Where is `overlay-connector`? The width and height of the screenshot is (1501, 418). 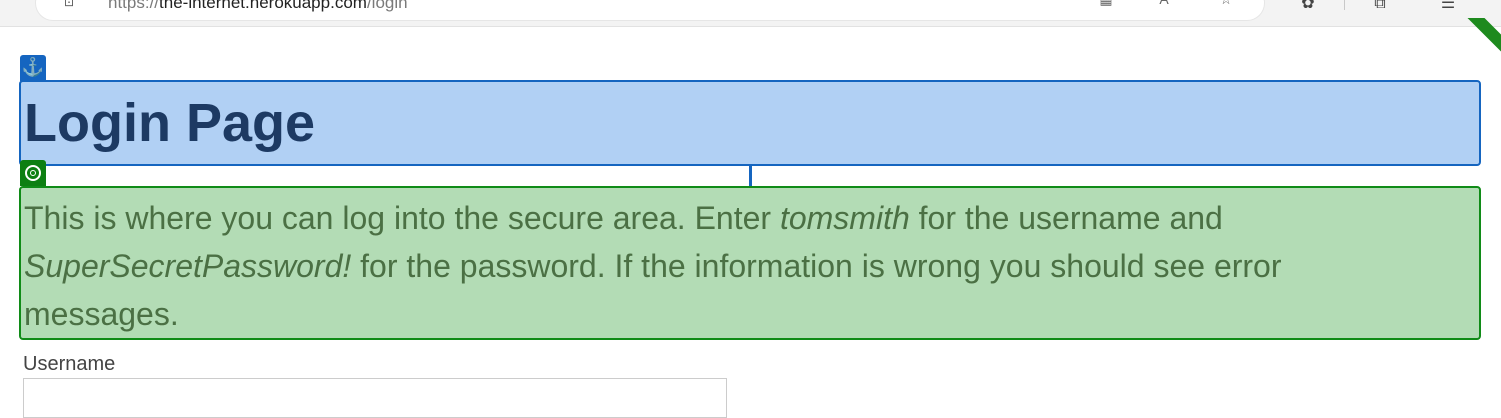
overlay-connector is located at coordinates (750, 175).